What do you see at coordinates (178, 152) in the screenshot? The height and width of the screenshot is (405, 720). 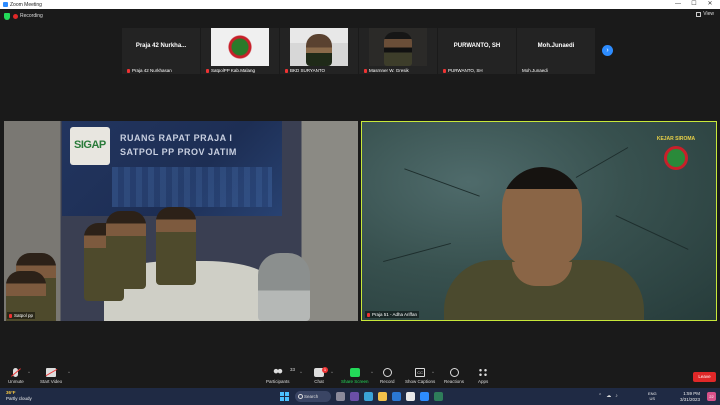 I see `banner-line-2: SATPOL PP PROV JATIM` at bounding box center [178, 152].